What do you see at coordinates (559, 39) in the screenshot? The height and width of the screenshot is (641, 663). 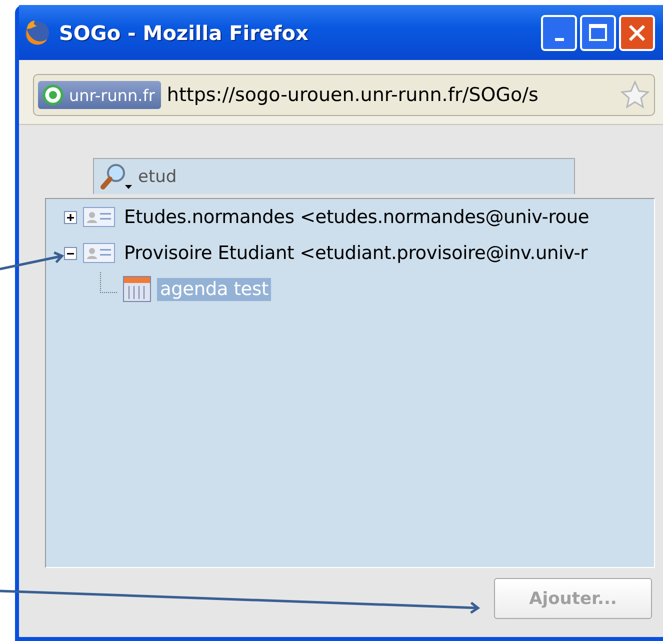 I see `minimize-icon` at bounding box center [559, 39].